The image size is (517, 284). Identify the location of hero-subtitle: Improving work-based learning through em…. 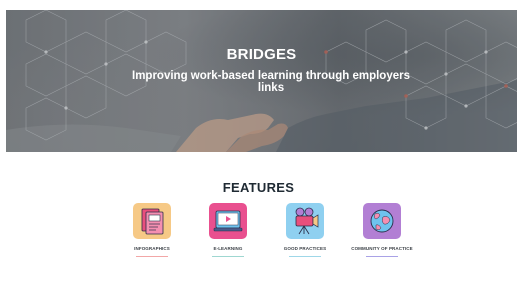
(271, 82).